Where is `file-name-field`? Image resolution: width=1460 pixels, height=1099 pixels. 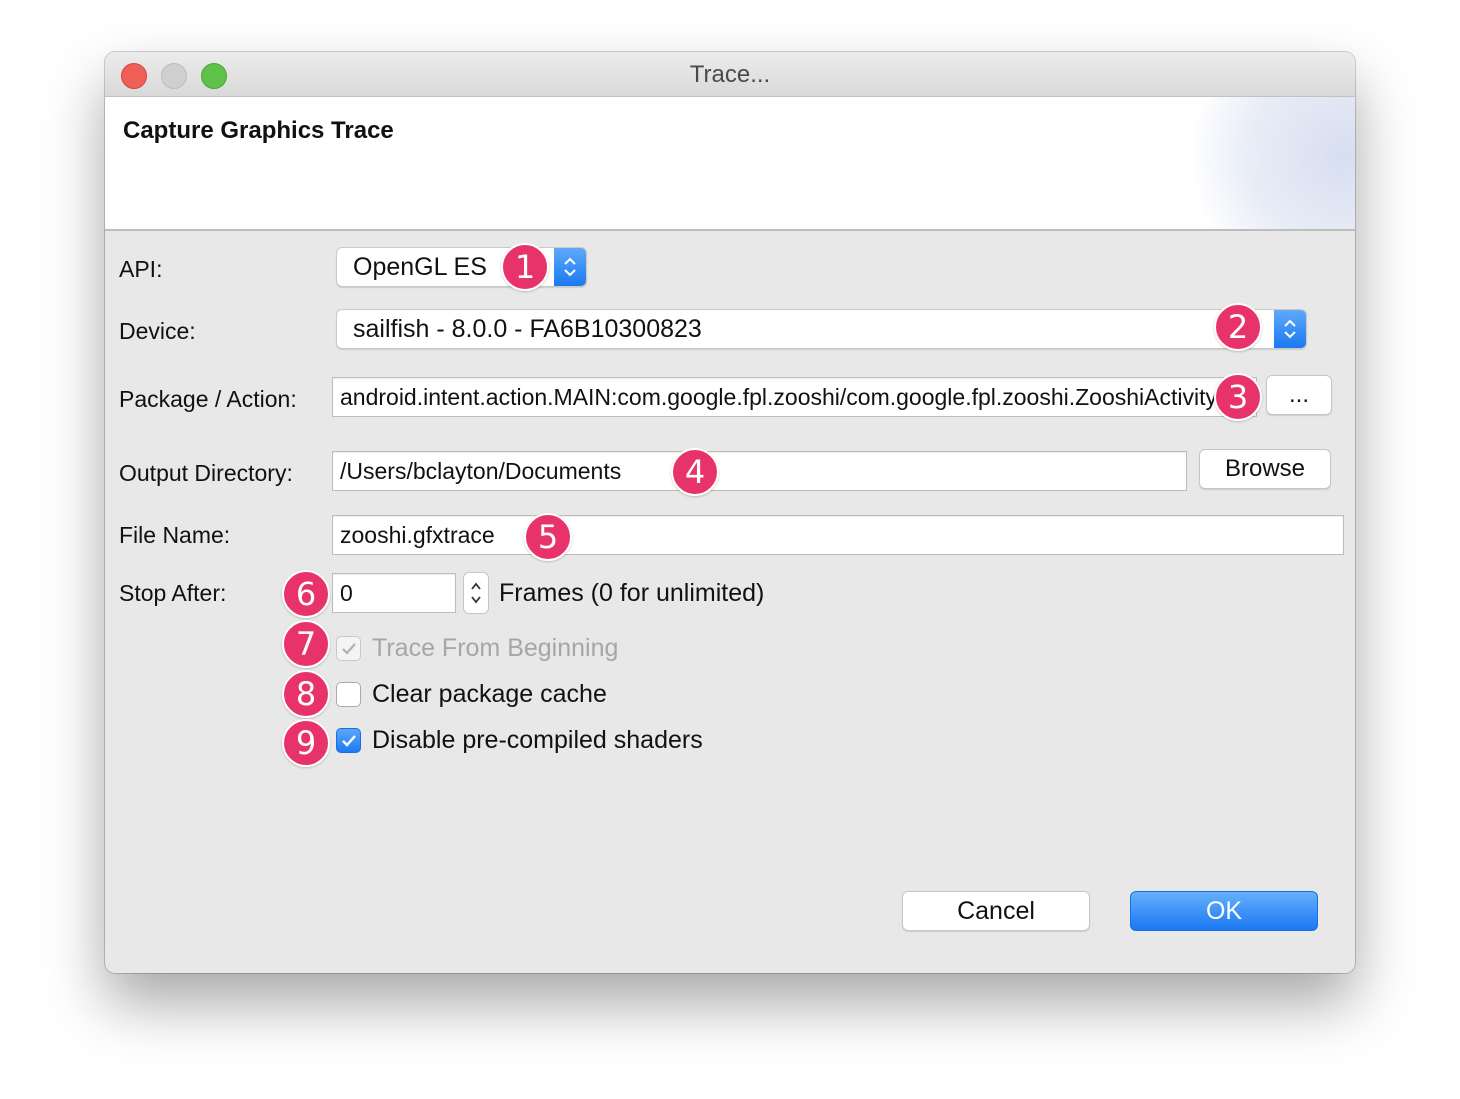 file-name-field is located at coordinates (838, 535).